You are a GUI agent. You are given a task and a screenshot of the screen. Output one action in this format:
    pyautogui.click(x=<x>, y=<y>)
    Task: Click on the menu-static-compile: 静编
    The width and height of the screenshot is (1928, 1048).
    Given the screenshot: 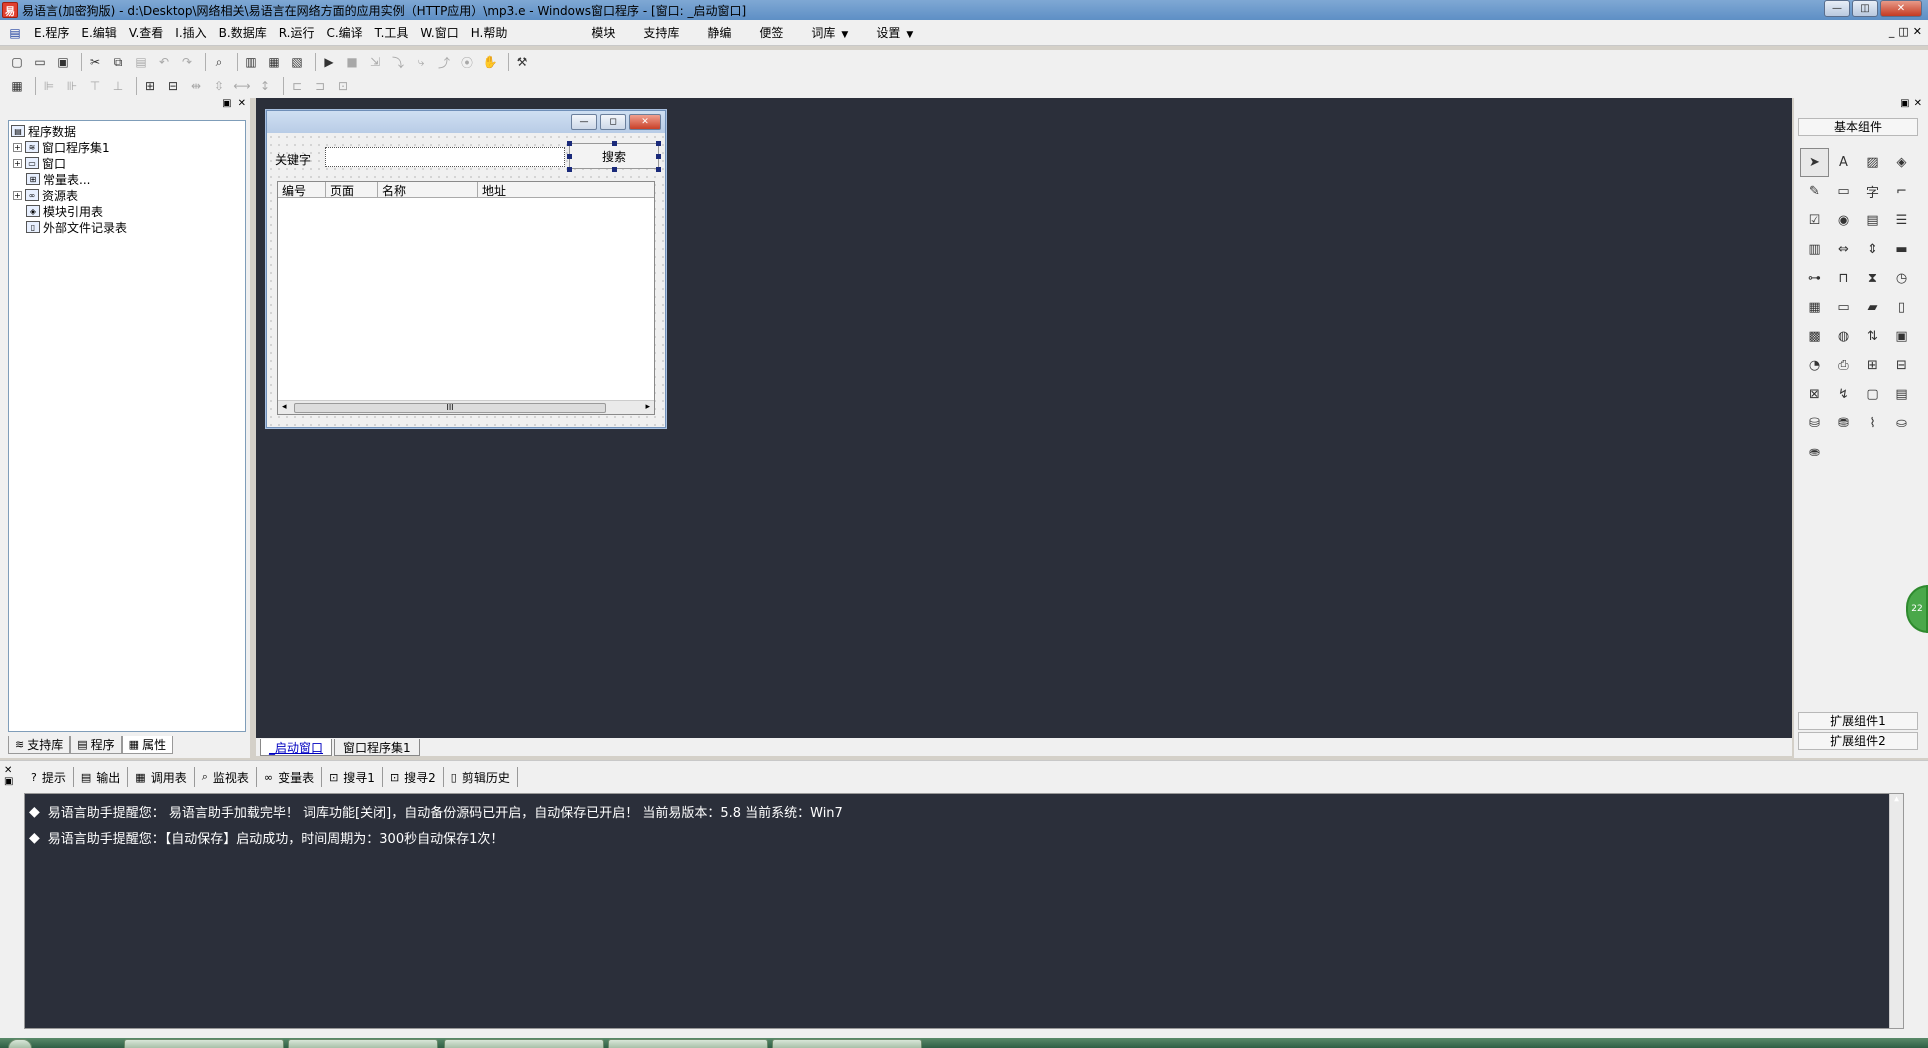 What is the action you would take?
    pyautogui.click(x=719, y=32)
    